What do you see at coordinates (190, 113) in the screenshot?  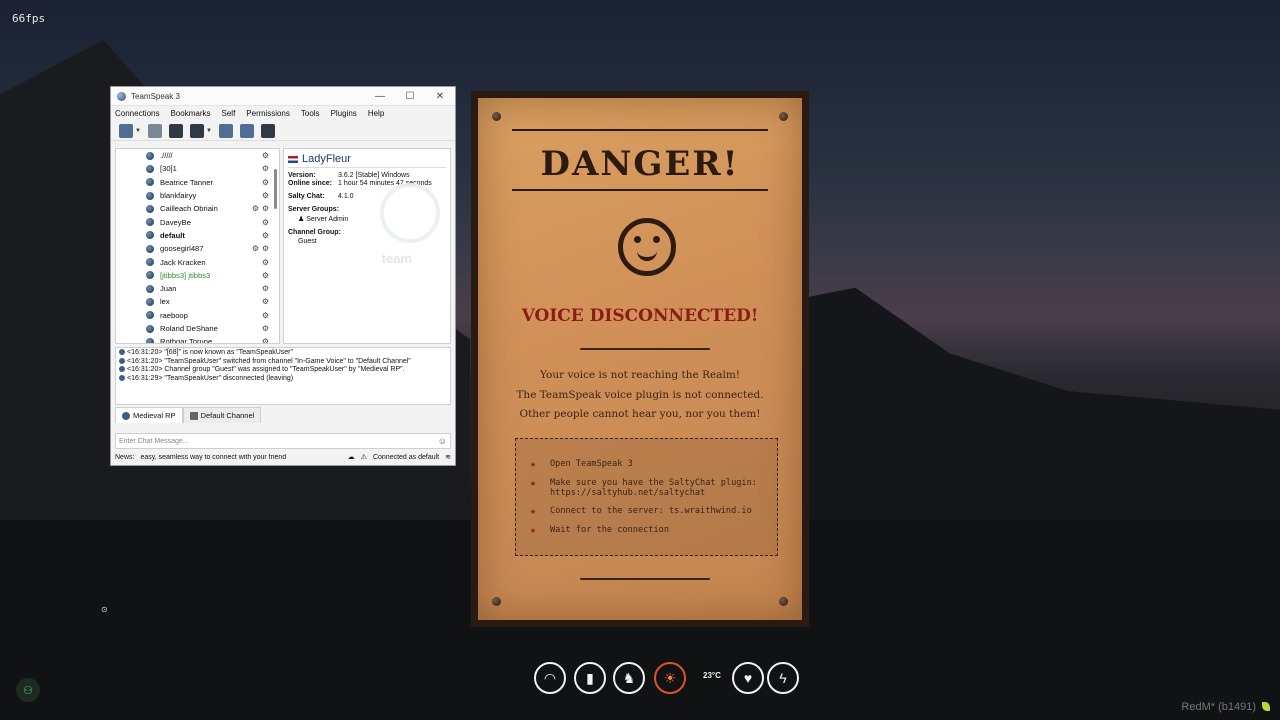 I see `menu-bookmarks: Bookmarks` at bounding box center [190, 113].